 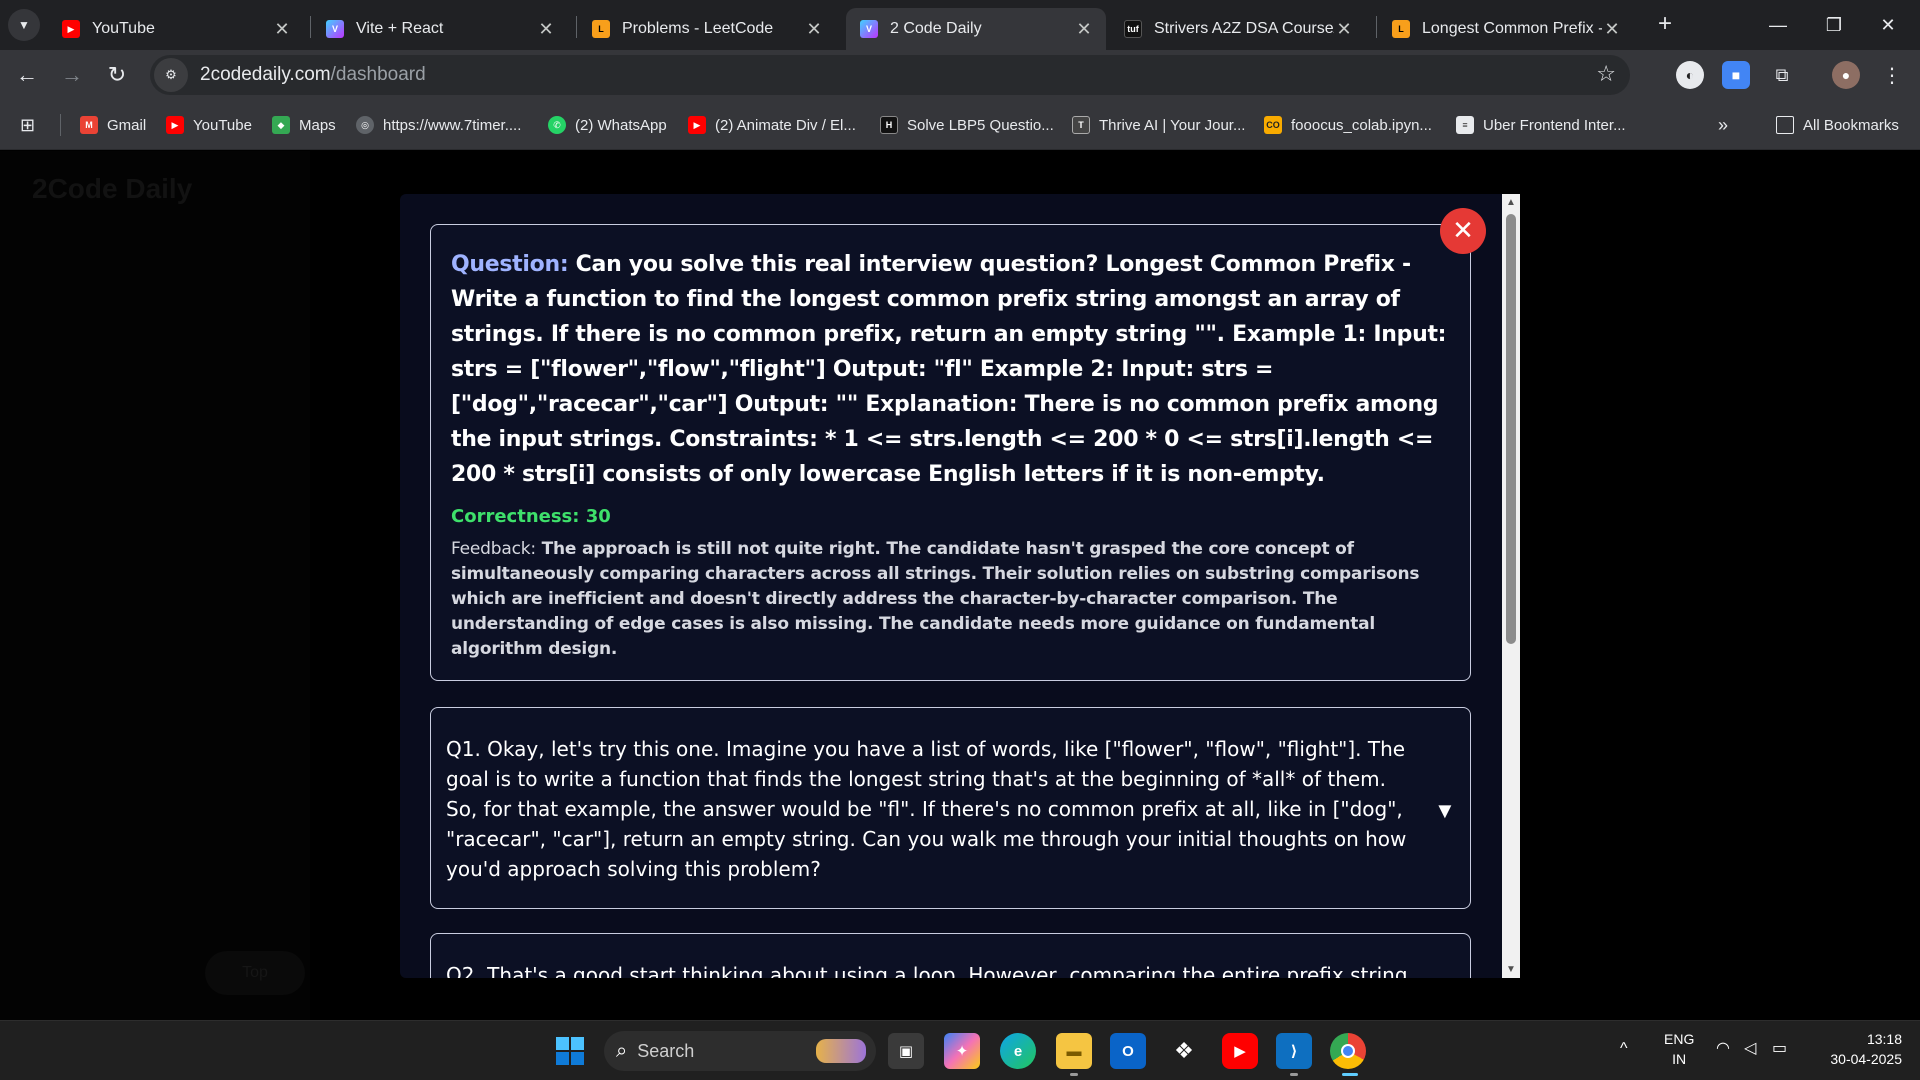 I want to click on clock: 13:18 30-04-2025, so click(x=1857, y=1049).